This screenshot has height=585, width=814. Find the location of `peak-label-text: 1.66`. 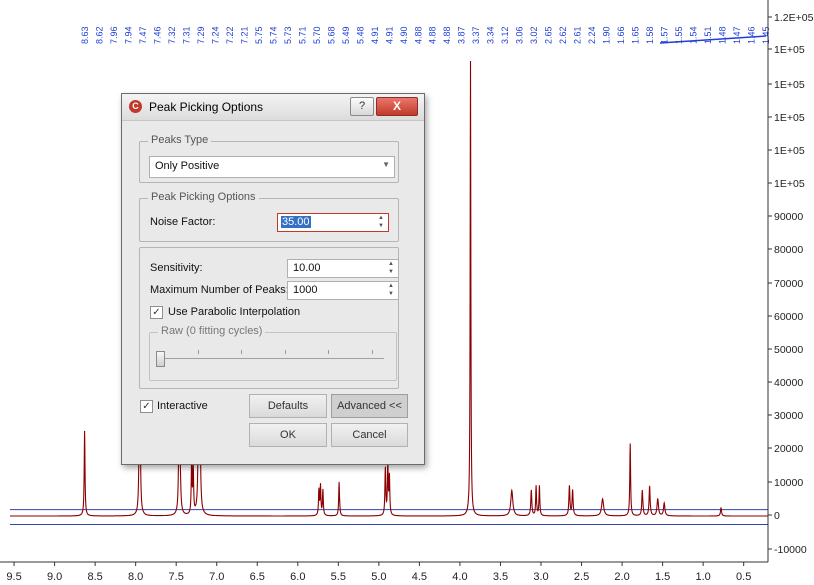

peak-label-text: 1.66 is located at coordinates (621, 35).